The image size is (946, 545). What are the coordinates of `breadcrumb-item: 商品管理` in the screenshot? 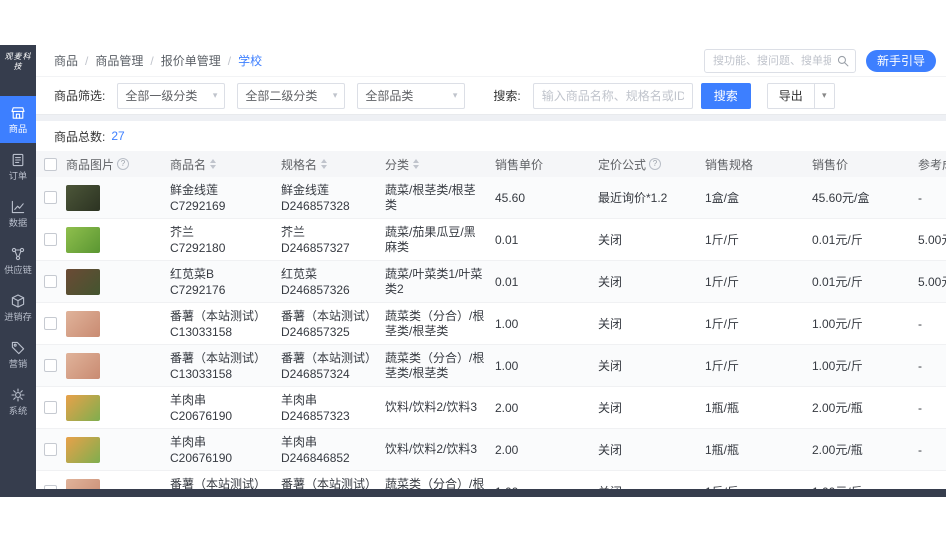 It's located at (119, 60).